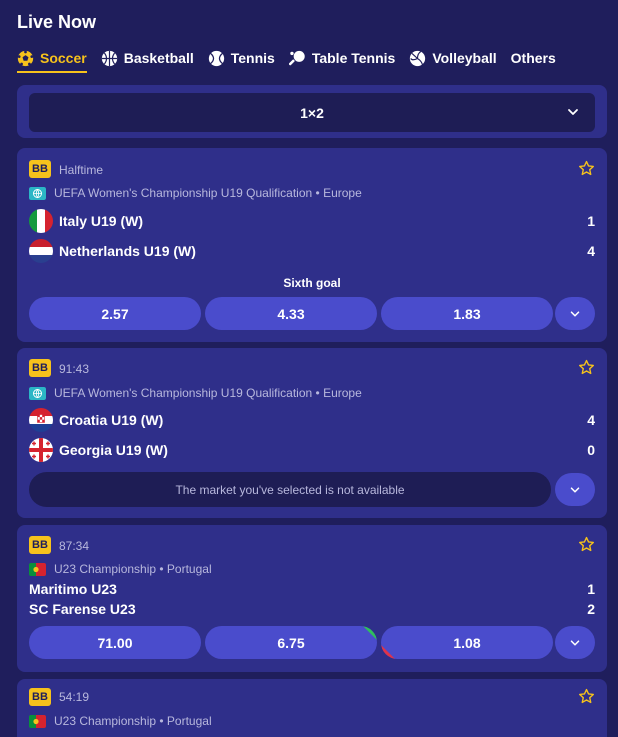  What do you see at coordinates (388, 652) in the screenshot?
I see `odds-down-indicator-icon` at bounding box center [388, 652].